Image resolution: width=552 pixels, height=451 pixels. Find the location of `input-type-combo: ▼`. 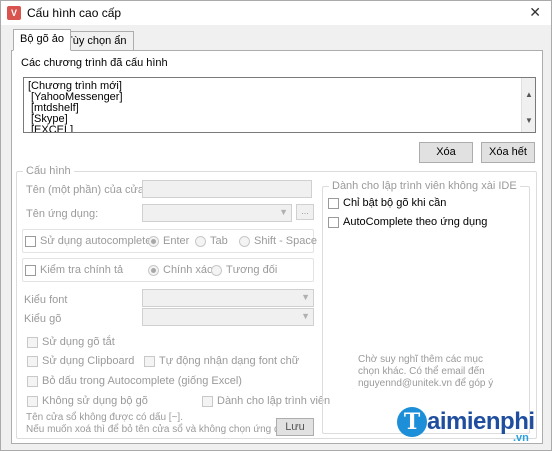

input-type-combo: ▼ is located at coordinates (228, 317).